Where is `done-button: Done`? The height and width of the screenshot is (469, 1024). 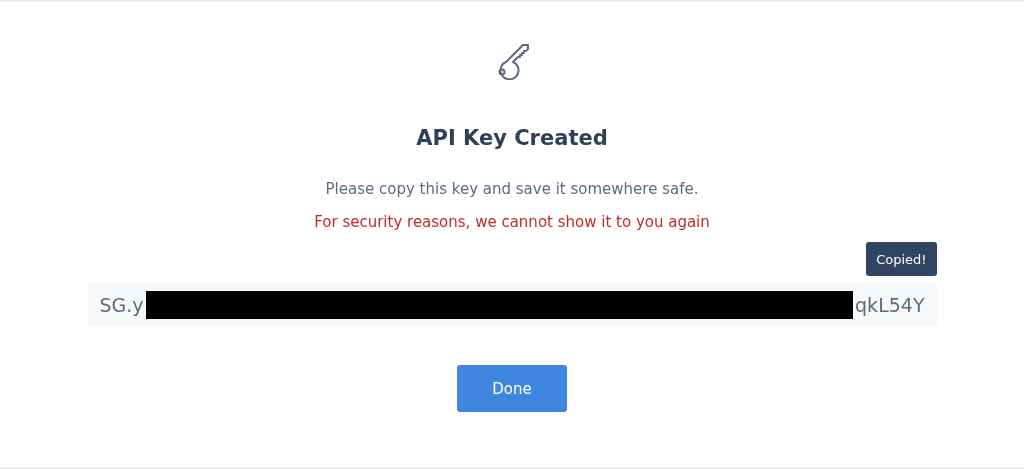
done-button: Done is located at coordinates (512, 388).